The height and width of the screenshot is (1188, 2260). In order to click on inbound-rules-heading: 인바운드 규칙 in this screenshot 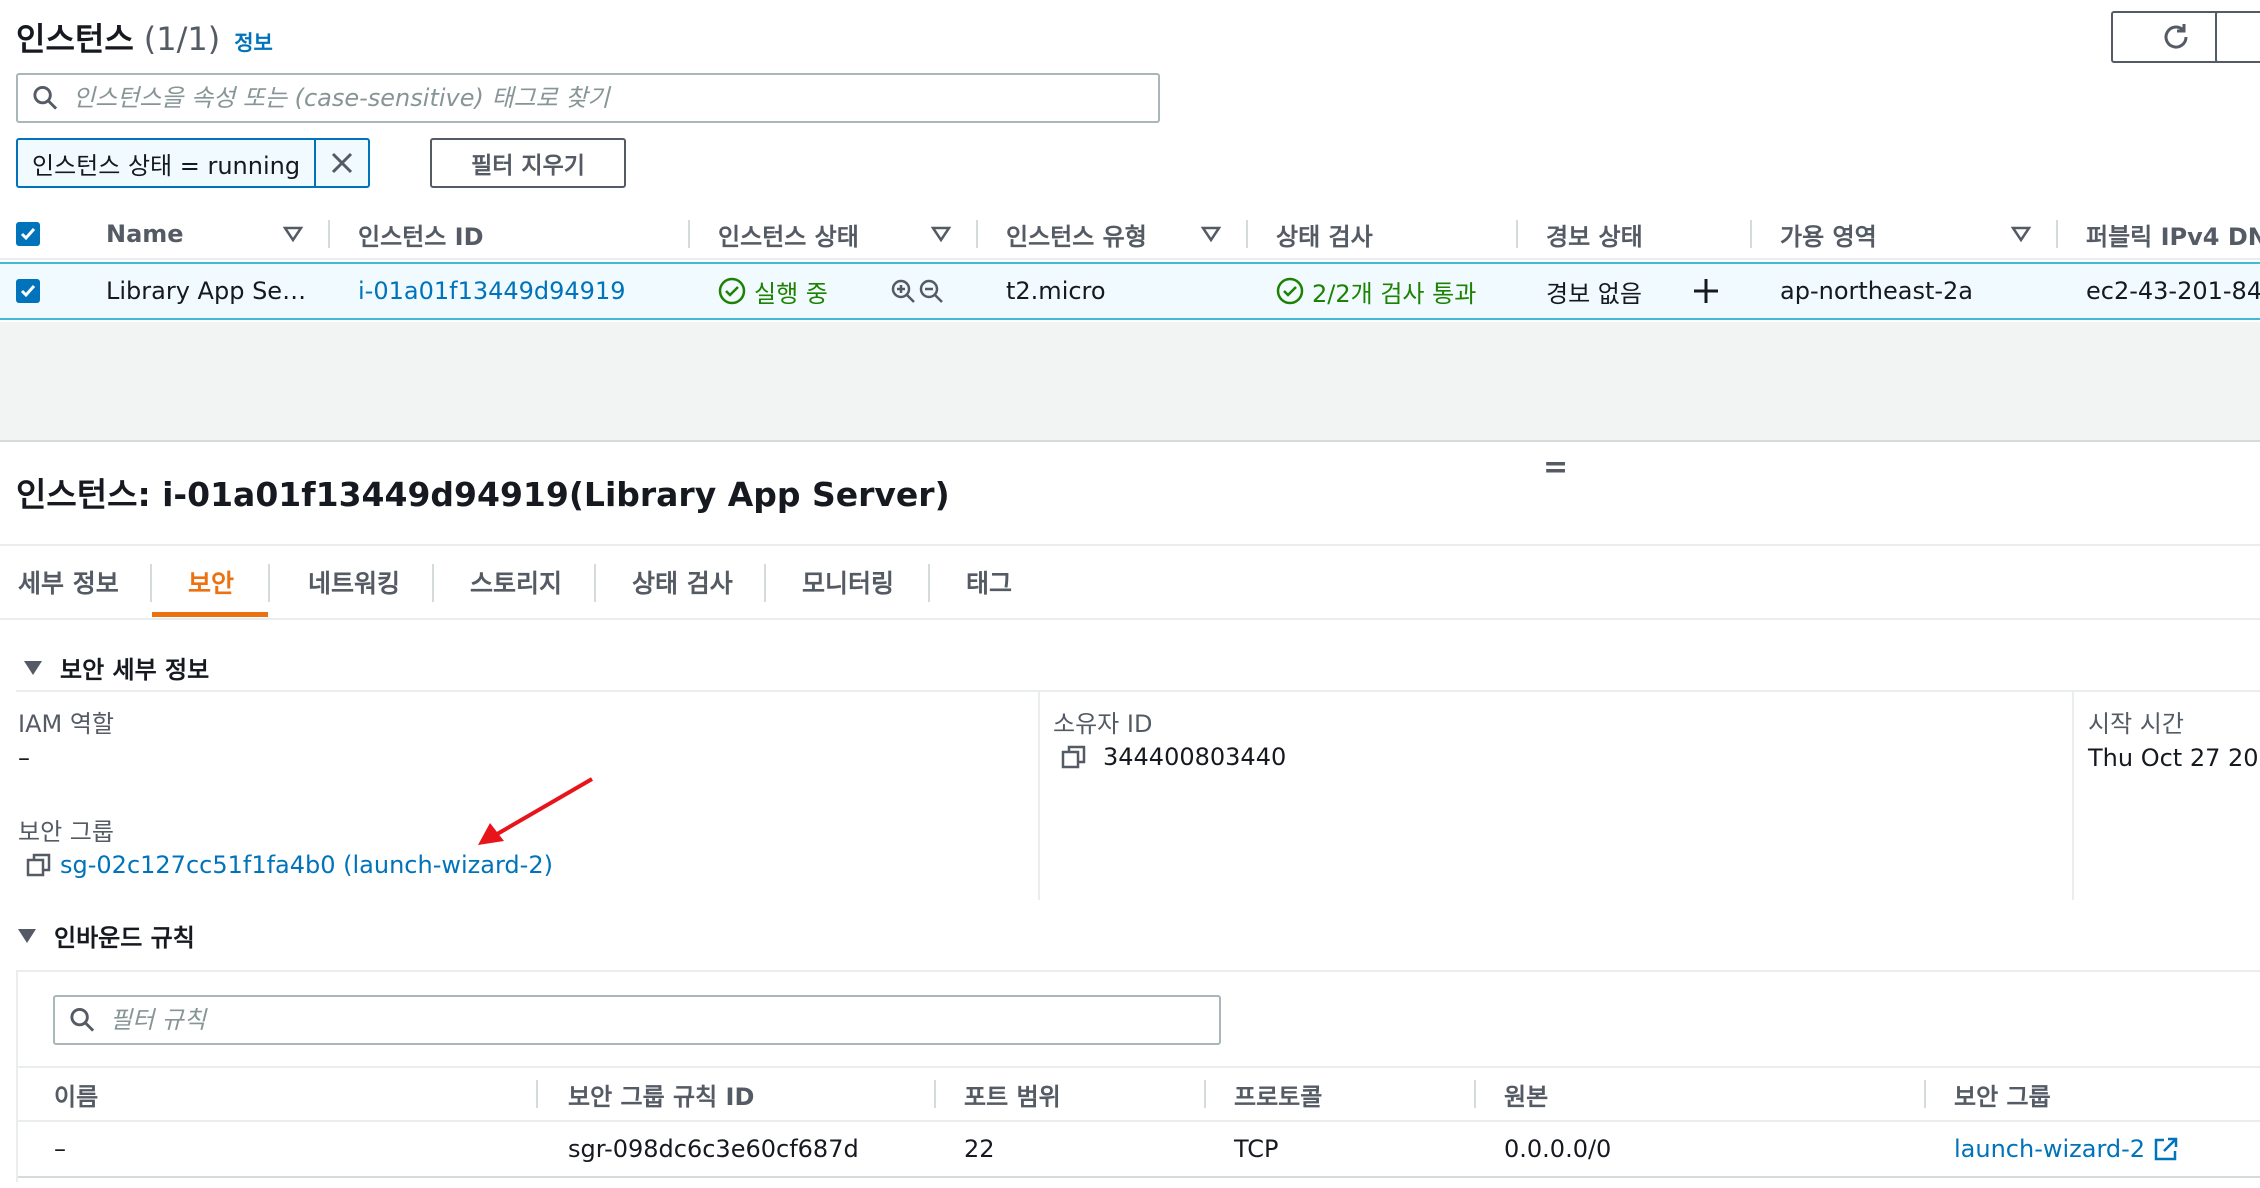, I will do `click(124, 938)`.